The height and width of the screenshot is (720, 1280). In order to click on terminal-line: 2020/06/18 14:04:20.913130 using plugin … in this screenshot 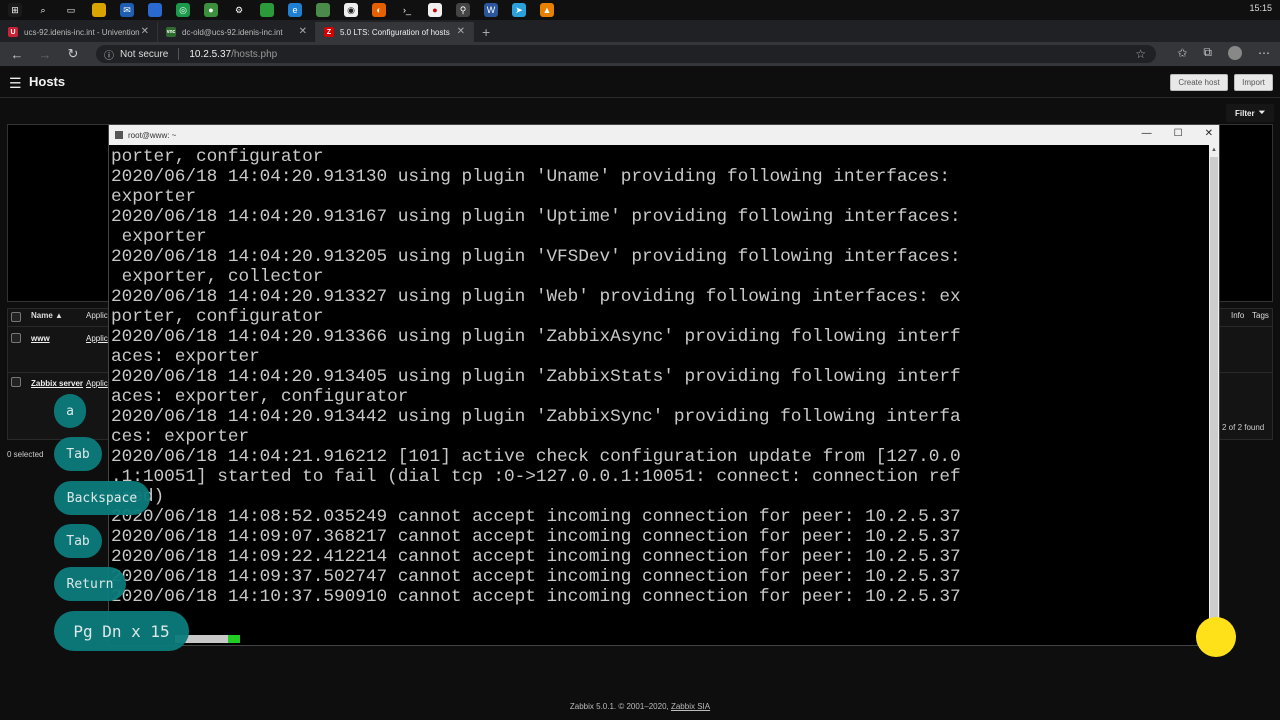, I will do `click(531, 177)`.